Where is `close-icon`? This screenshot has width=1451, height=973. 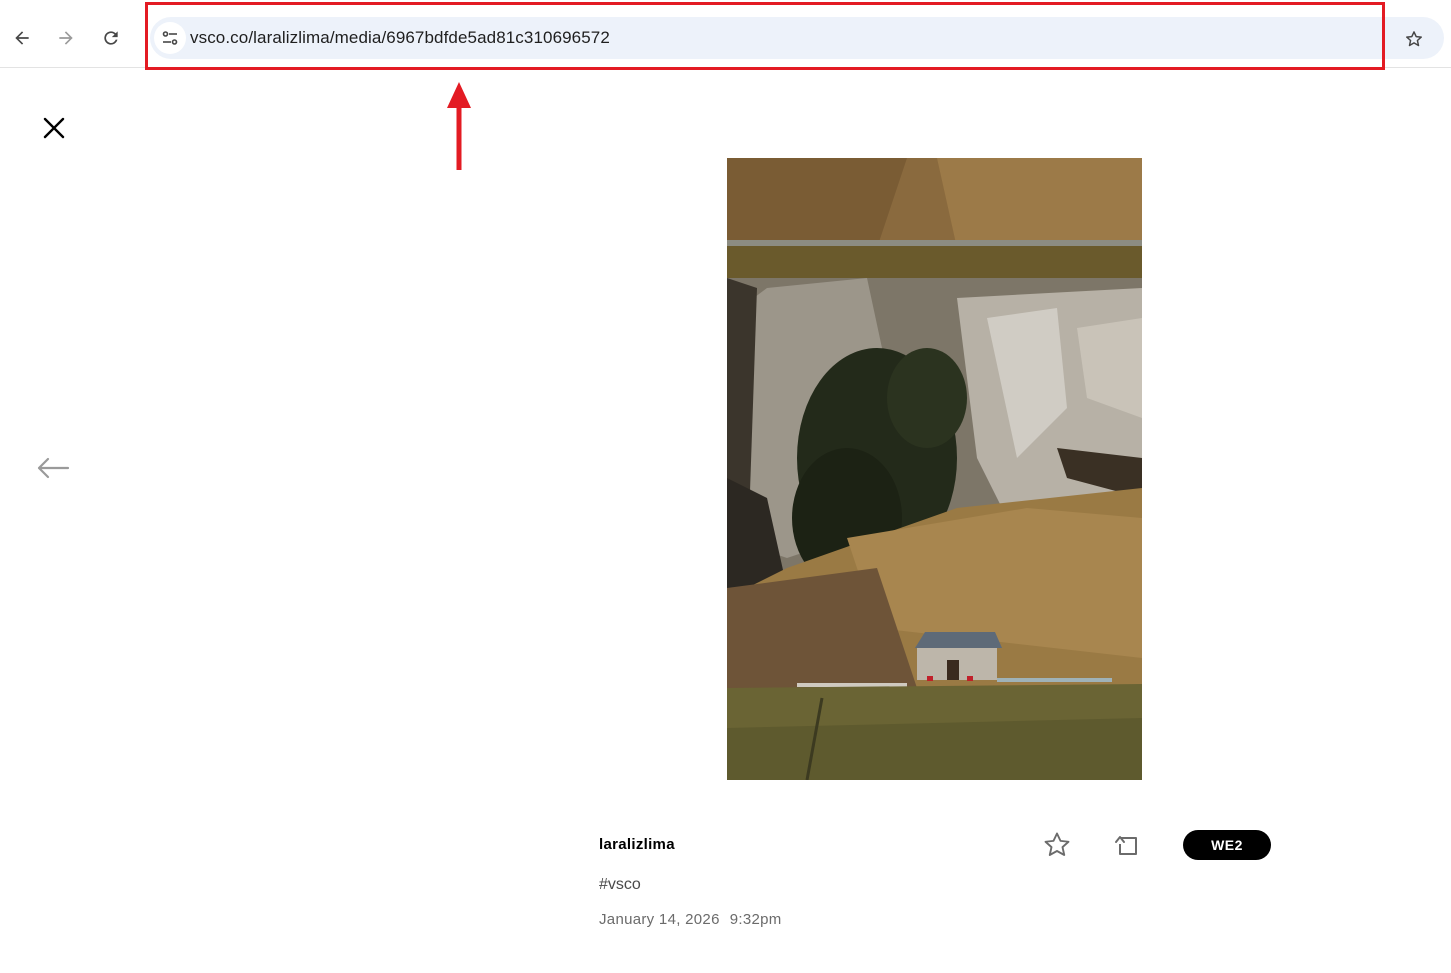
close-icon is located at coordinates (54, 128).